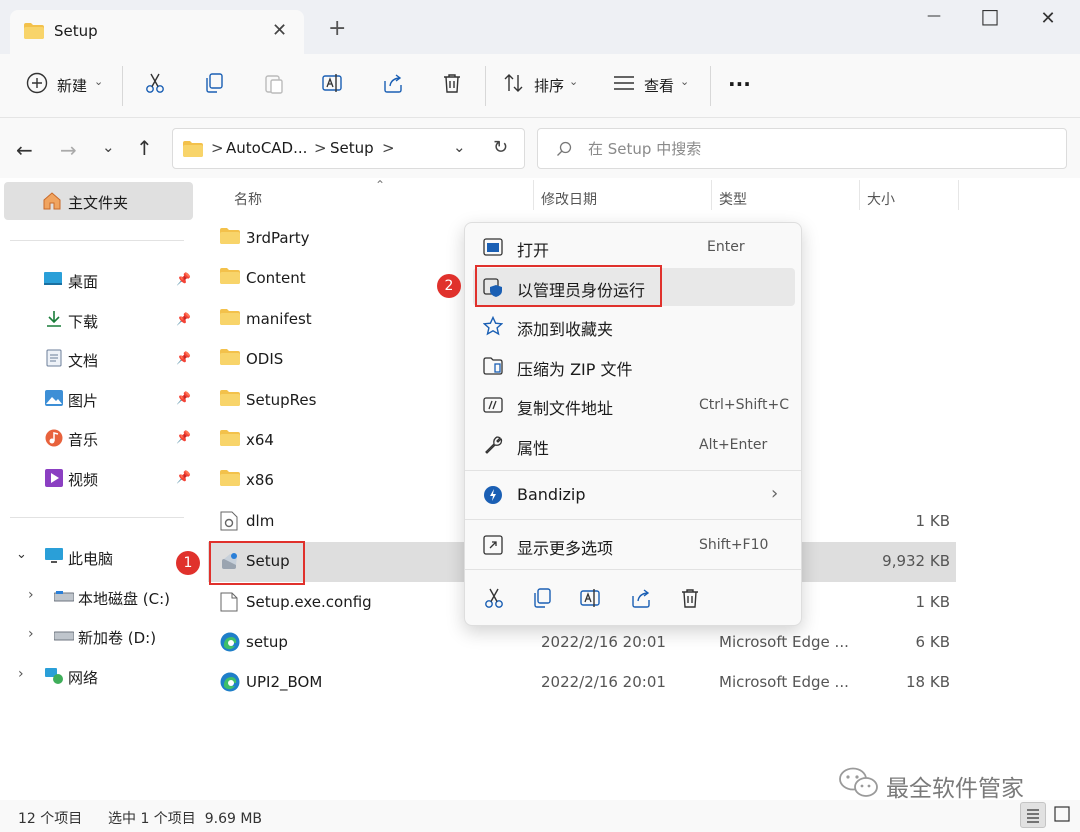 The image size is (1080, 832). Describe the element at coordinates (393, 83) in the screenshot. I see `share-icon` at that location.